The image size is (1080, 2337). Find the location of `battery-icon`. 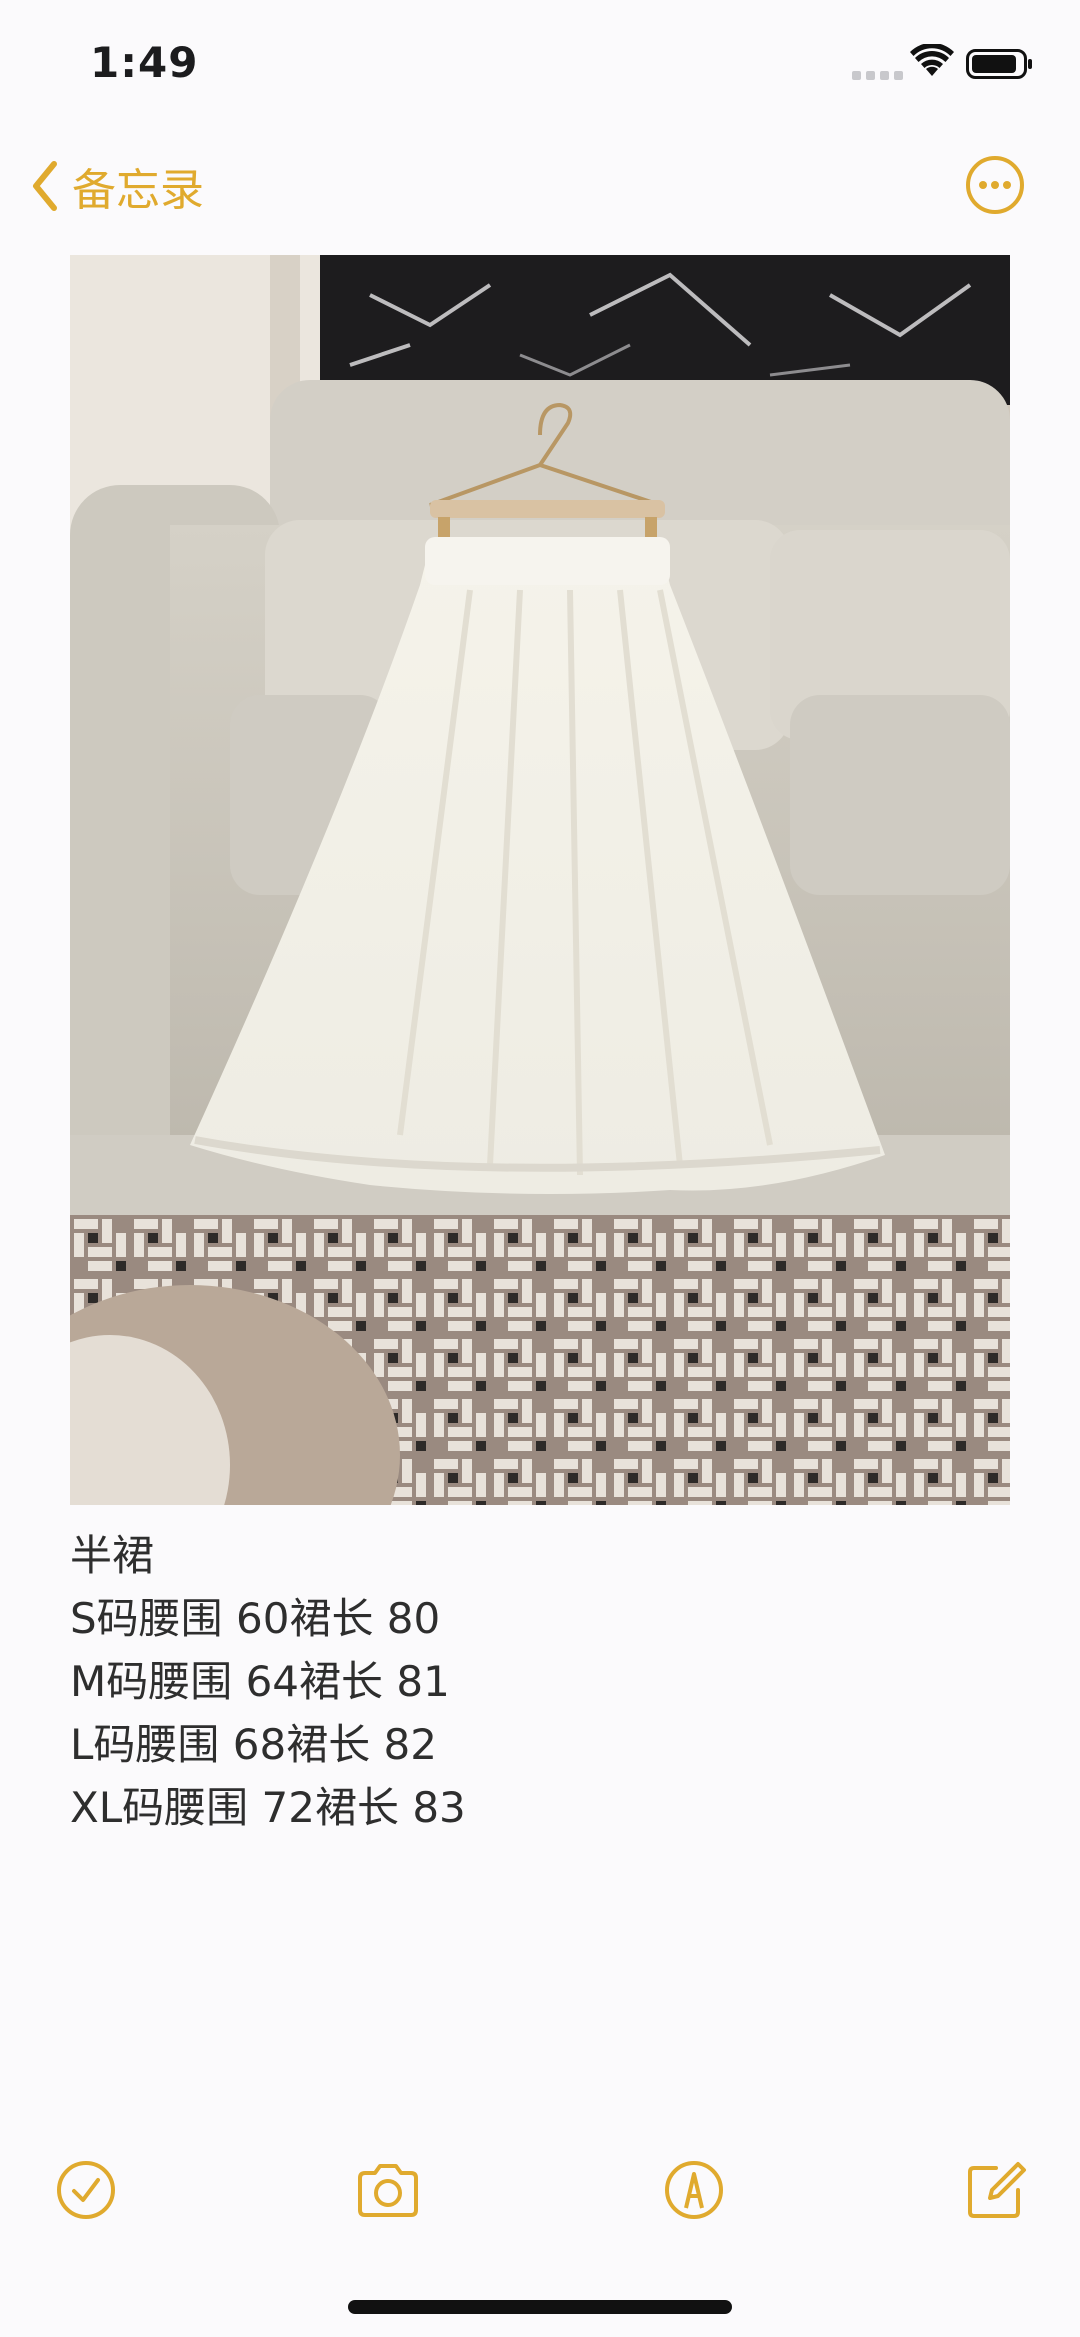

battery-icon is located at coordinates (999, 64).